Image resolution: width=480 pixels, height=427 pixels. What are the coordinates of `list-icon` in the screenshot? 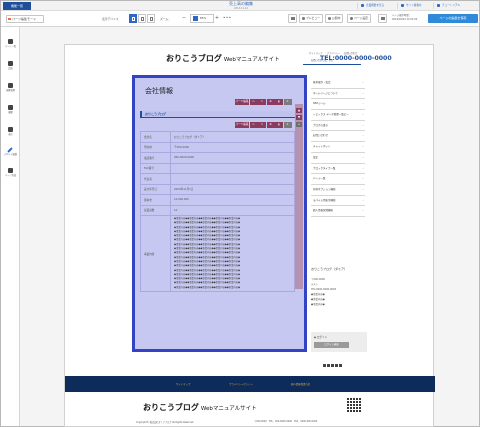 It's located at (10, 41).